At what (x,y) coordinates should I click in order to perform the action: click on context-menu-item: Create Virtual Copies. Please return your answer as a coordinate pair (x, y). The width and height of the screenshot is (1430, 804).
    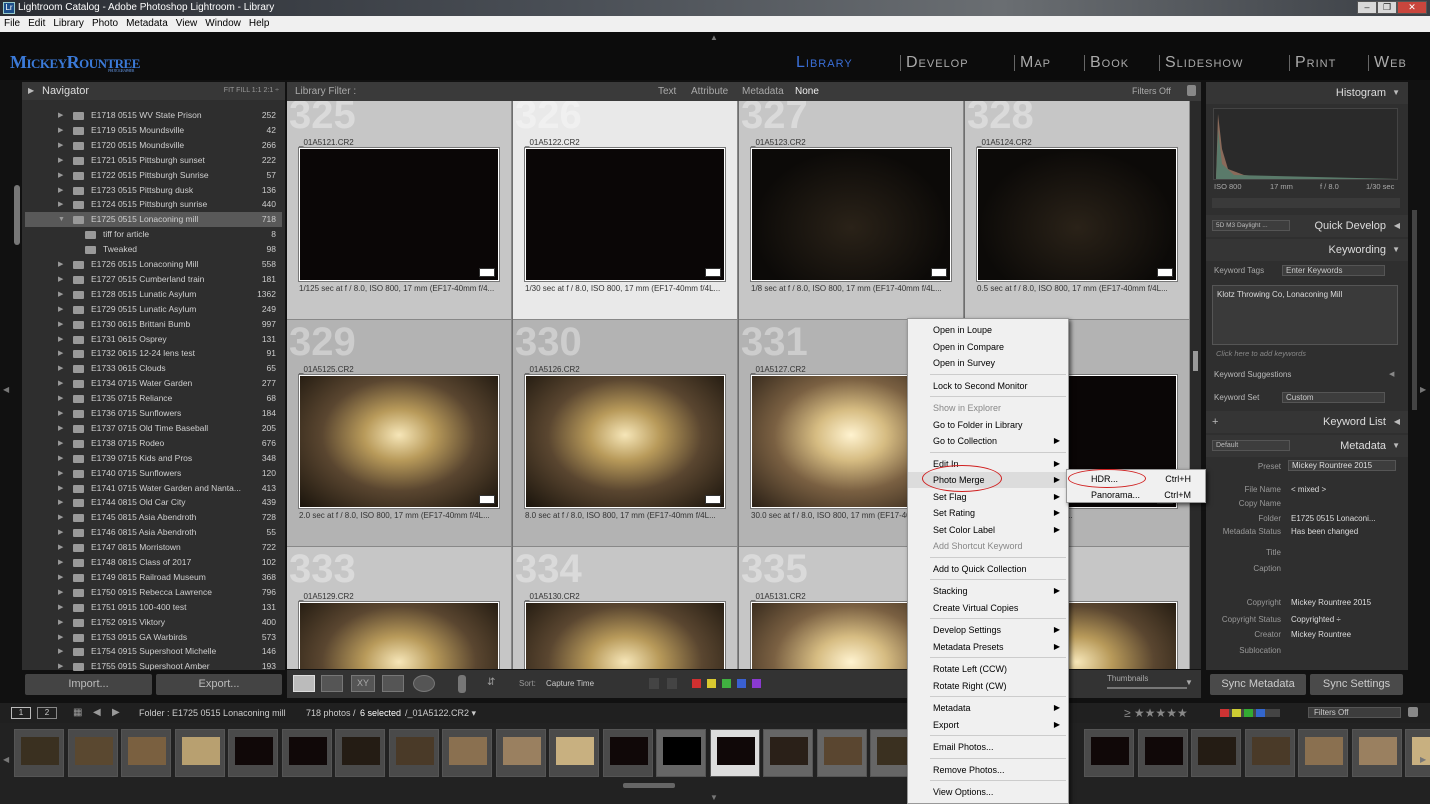
    Looking at the image, I should click on (988, 608).